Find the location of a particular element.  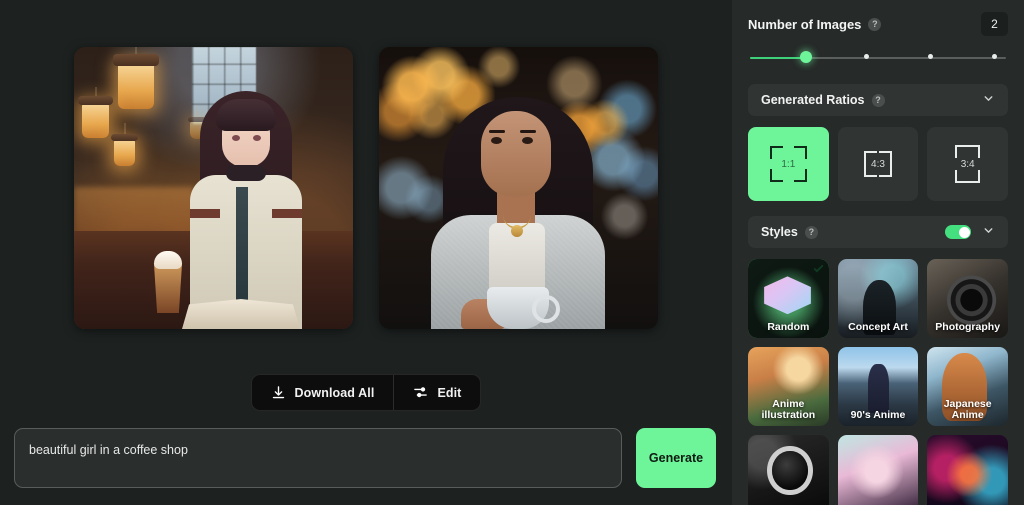

ratio-label: 1:1 is located at coordinates (788, 164).